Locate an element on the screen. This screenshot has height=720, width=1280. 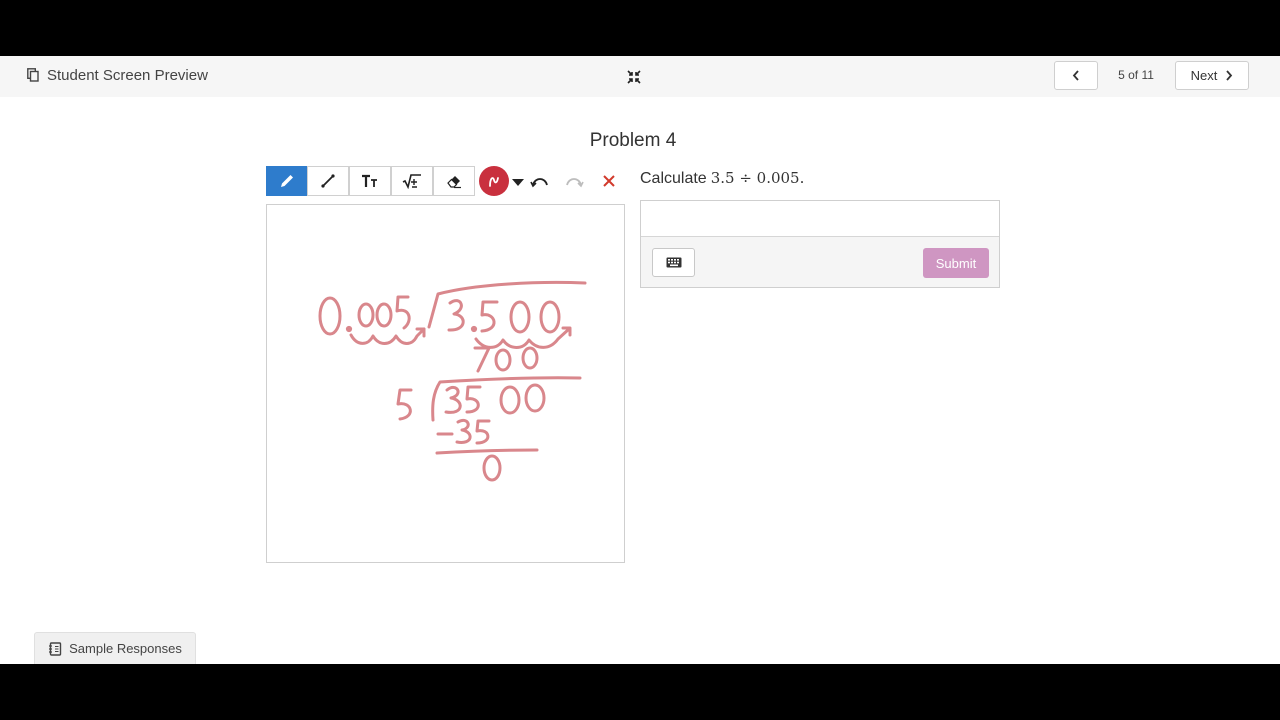
line-icon is located at coordinates (328, 181).